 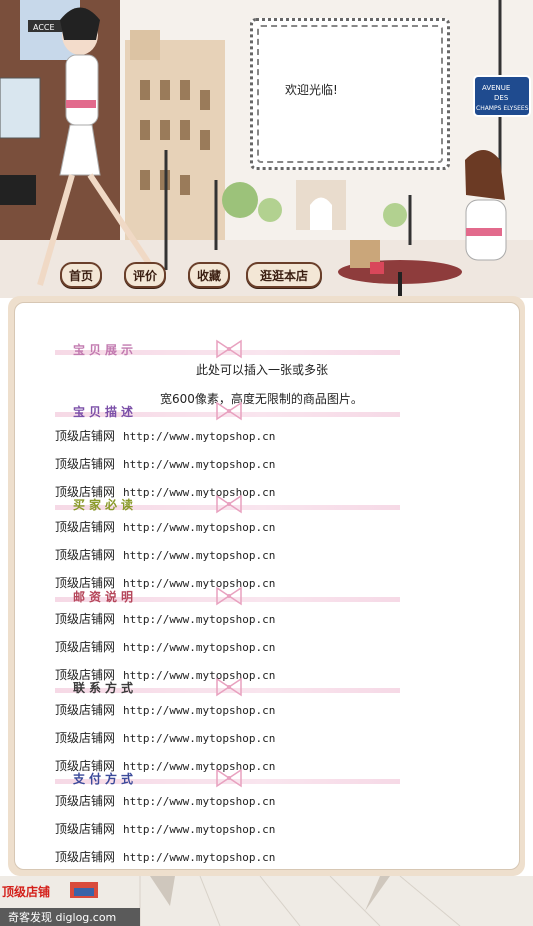 What do you see at coordinates (209, 275) in the screenshot?
I see `nav-favorite-button: 收藏` at bounding box center [209, 275].